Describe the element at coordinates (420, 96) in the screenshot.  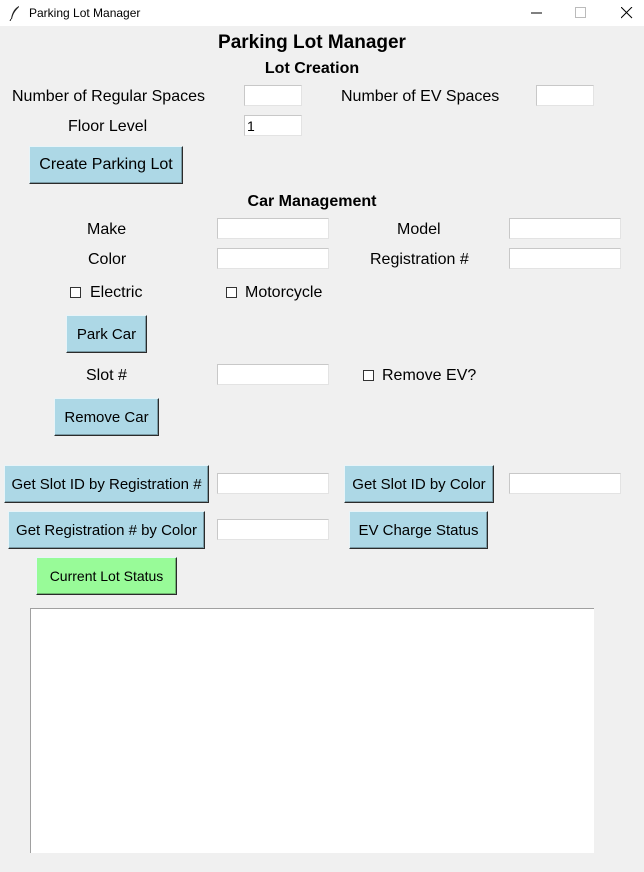
I see `ev-spaces-label: Number of EV Spaces` at that location.